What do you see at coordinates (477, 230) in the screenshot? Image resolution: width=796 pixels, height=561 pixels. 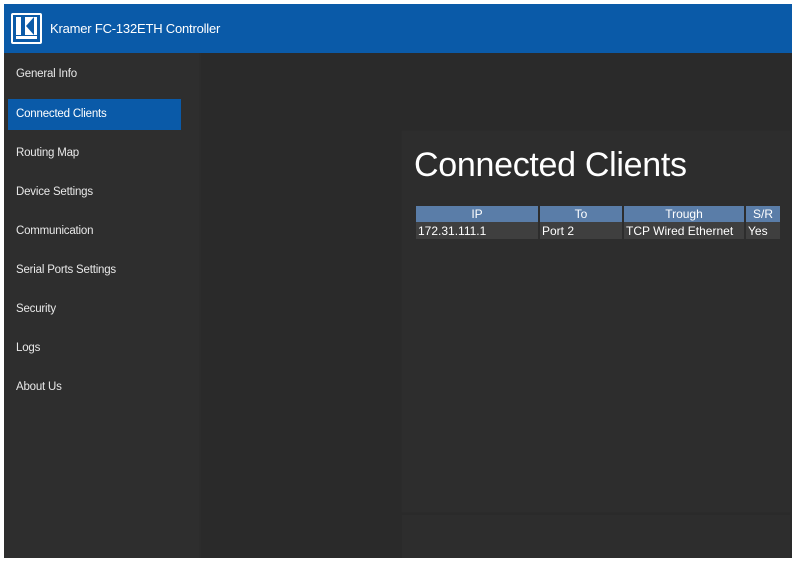 I see `cell-ip: 172.31.111.1` at bounding box center [477, 230].